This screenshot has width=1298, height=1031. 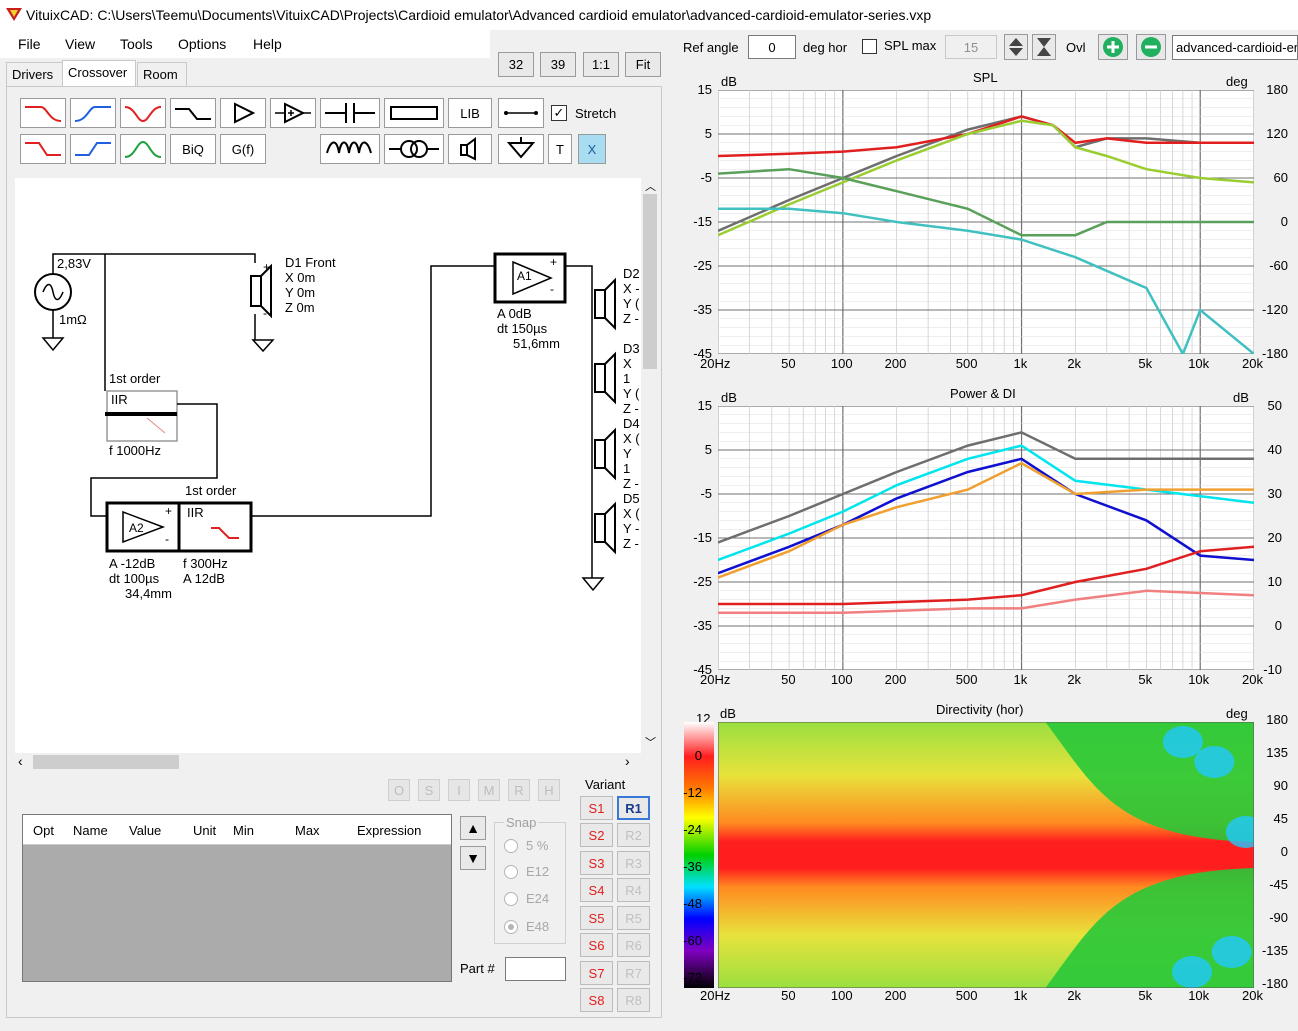 What do you see at coordinates (489, 790) in the screenshot?
I see `opt-m-button: M` at bounding box center [489, 790].